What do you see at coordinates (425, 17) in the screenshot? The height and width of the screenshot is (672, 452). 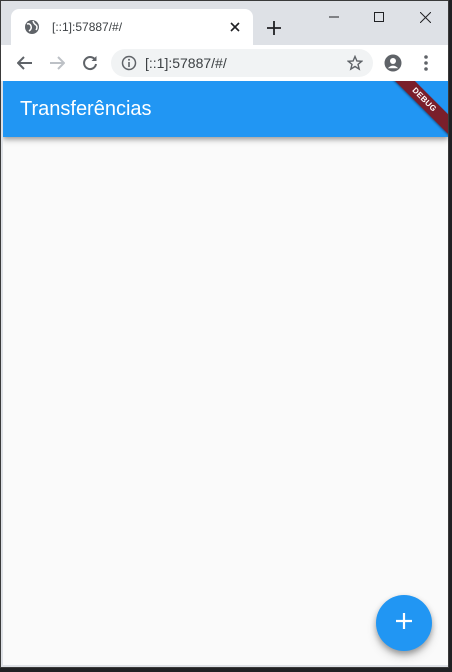 I see `close-window-icon` at bounding box center [425, 17].